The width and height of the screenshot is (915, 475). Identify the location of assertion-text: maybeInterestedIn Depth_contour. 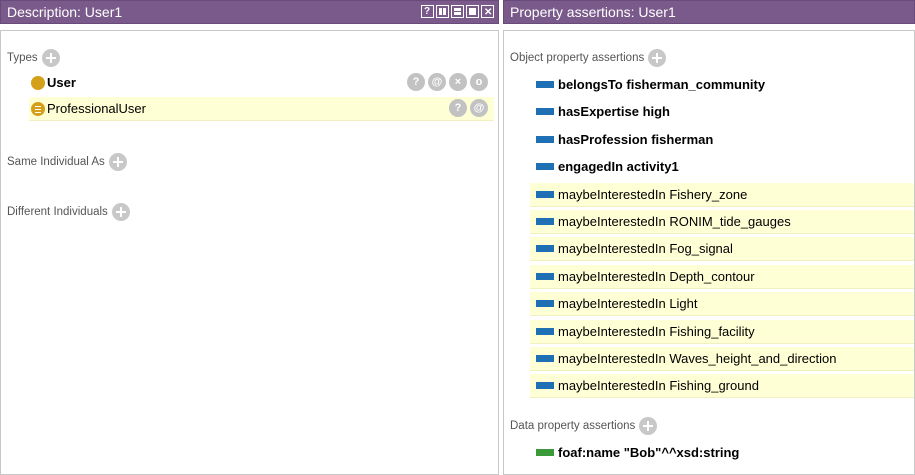
(656, 277).